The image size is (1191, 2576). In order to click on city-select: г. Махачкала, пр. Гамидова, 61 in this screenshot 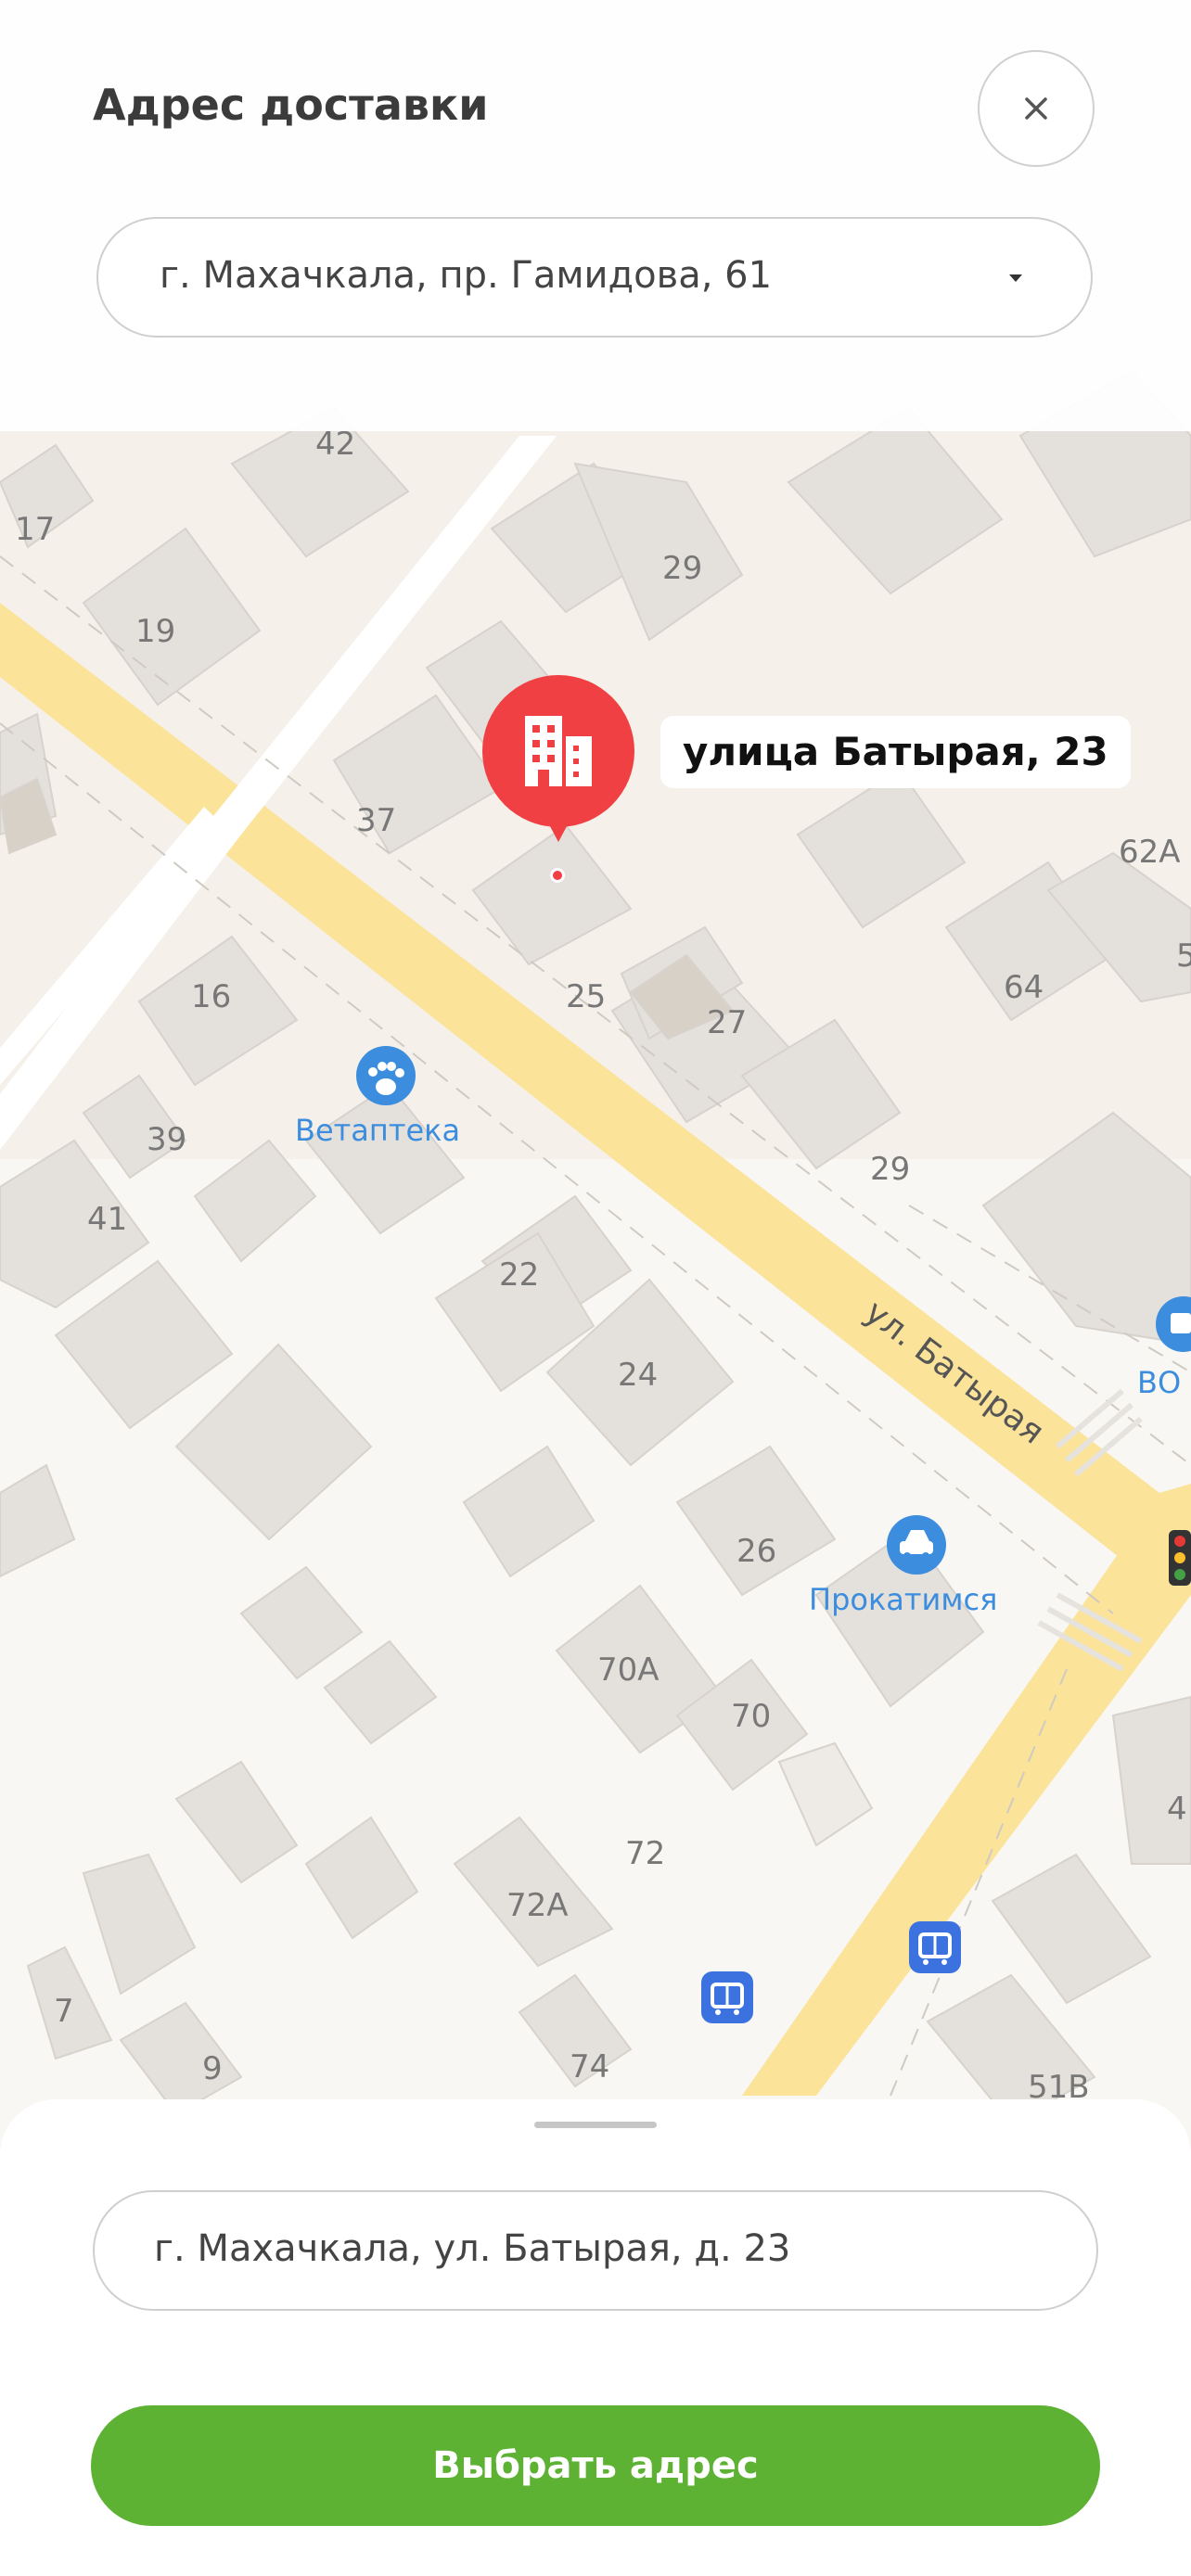, I will do `click(594, 277)`.